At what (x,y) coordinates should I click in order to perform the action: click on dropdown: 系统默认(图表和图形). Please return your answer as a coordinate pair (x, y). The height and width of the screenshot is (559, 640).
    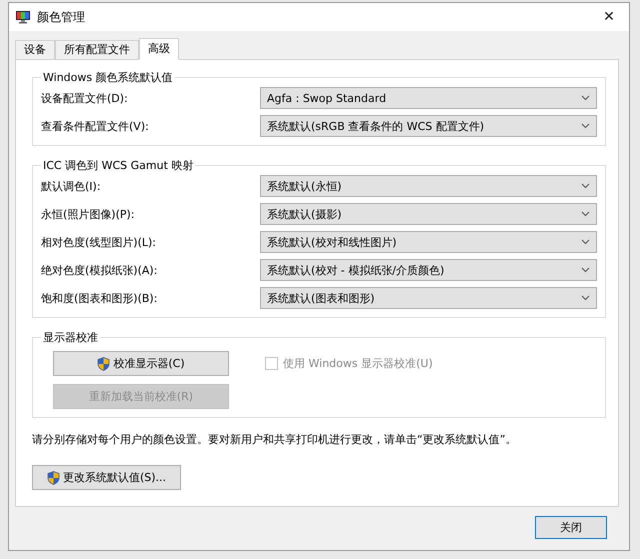
    Looking at the image, I should click on (428, 298).